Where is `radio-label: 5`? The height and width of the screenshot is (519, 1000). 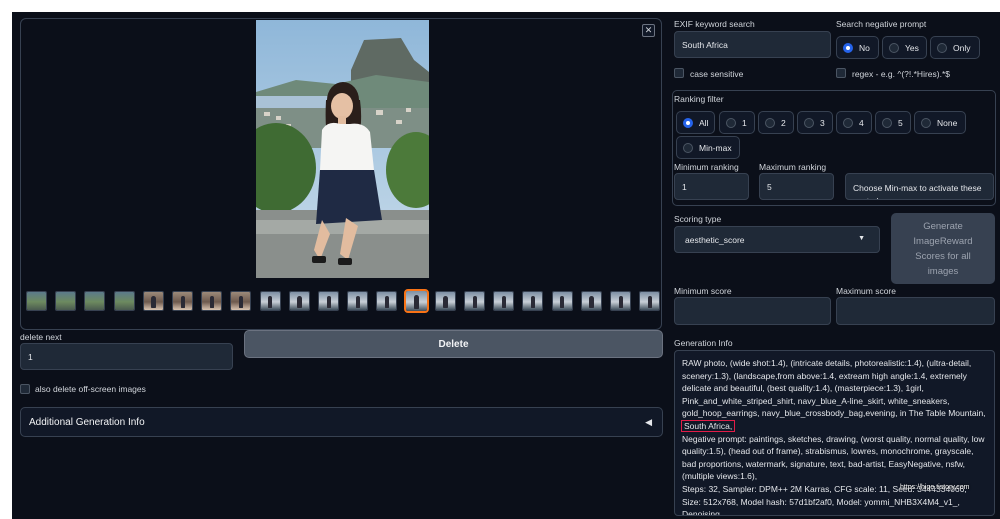
radio-label: 5 is located at coordinates (900, 122).